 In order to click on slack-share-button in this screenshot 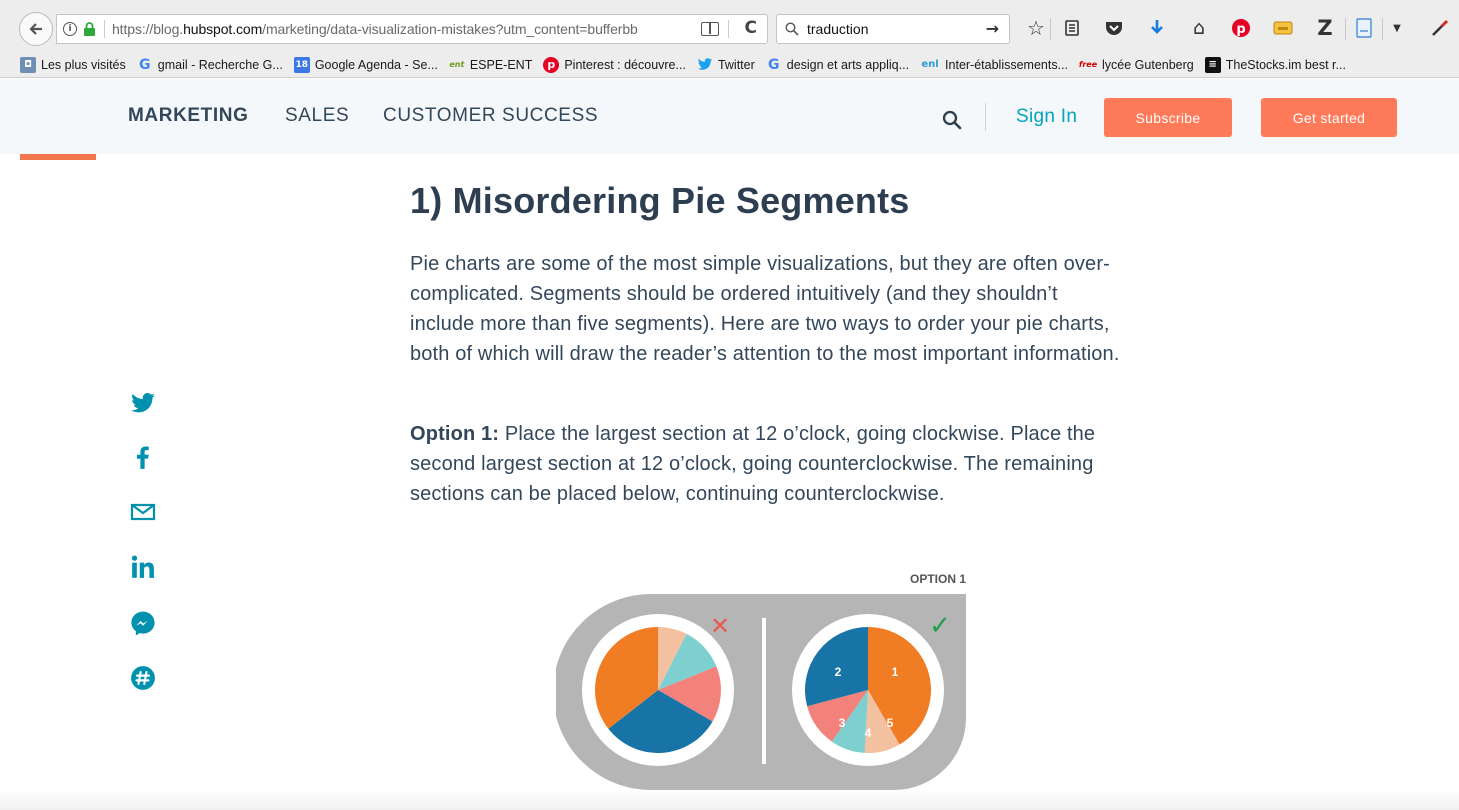, I will do `click(143, 678)`.